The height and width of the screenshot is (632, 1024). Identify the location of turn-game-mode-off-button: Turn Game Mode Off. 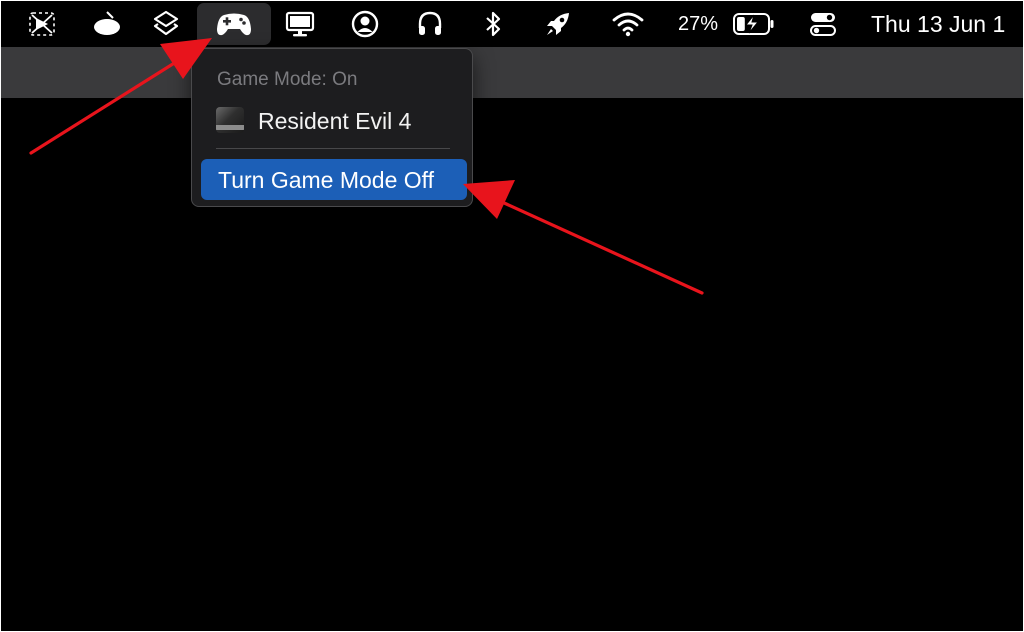
(334, 179).